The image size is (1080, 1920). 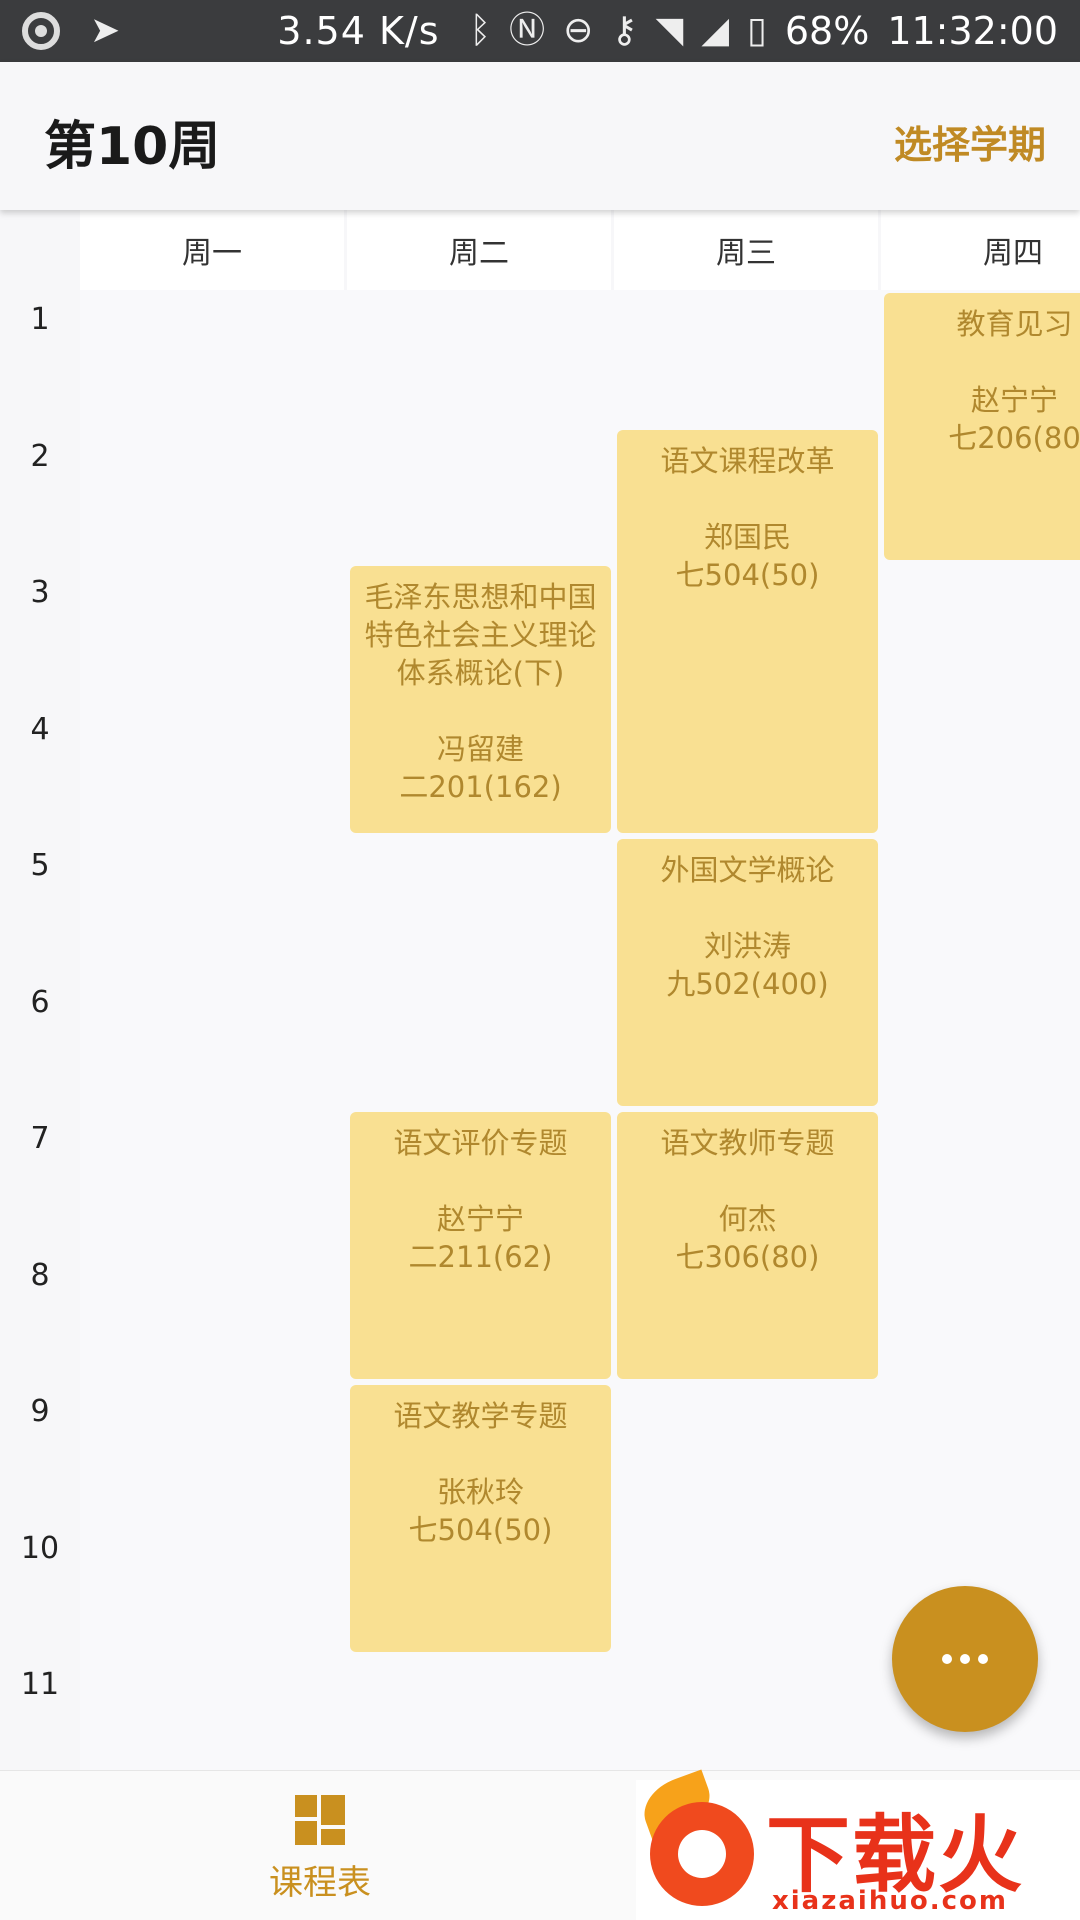 What do you see at coordinates (40, 1275) in the screenshot?
I see `slot-number: 8` at bounding box center [40, 1275].